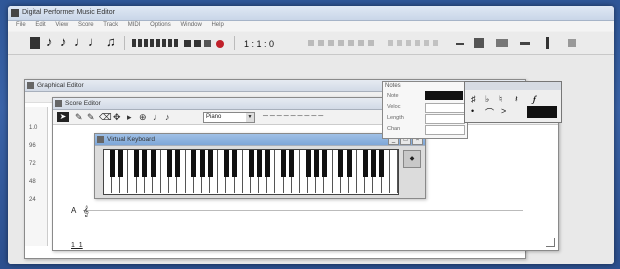 This screenshot has width=620, height=269. I want to click on instrument-select: Piano ▼, so click(229, 117).